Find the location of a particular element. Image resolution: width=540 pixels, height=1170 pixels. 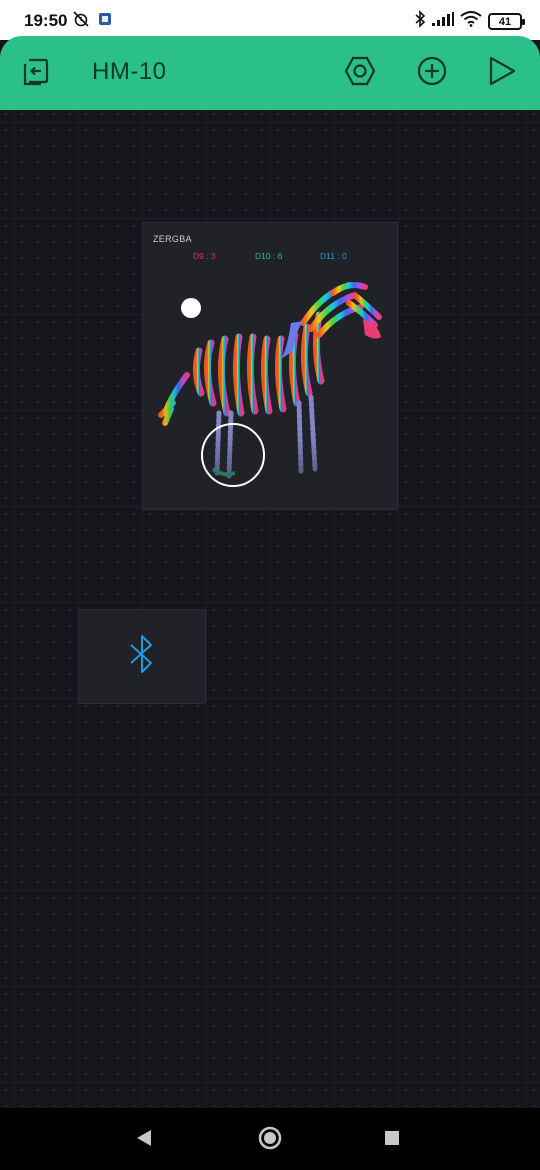

battery-level: 41 is located at coordinates (505, 21).